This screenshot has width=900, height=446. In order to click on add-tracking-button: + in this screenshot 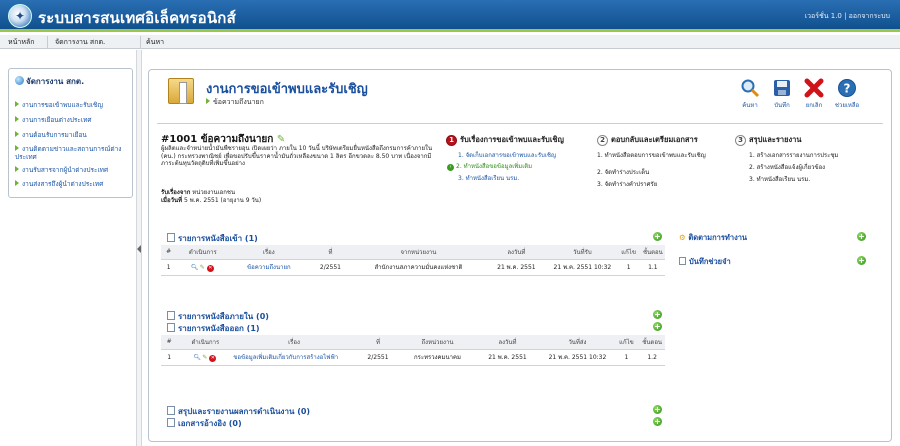, I will do `click(861, 236)`.